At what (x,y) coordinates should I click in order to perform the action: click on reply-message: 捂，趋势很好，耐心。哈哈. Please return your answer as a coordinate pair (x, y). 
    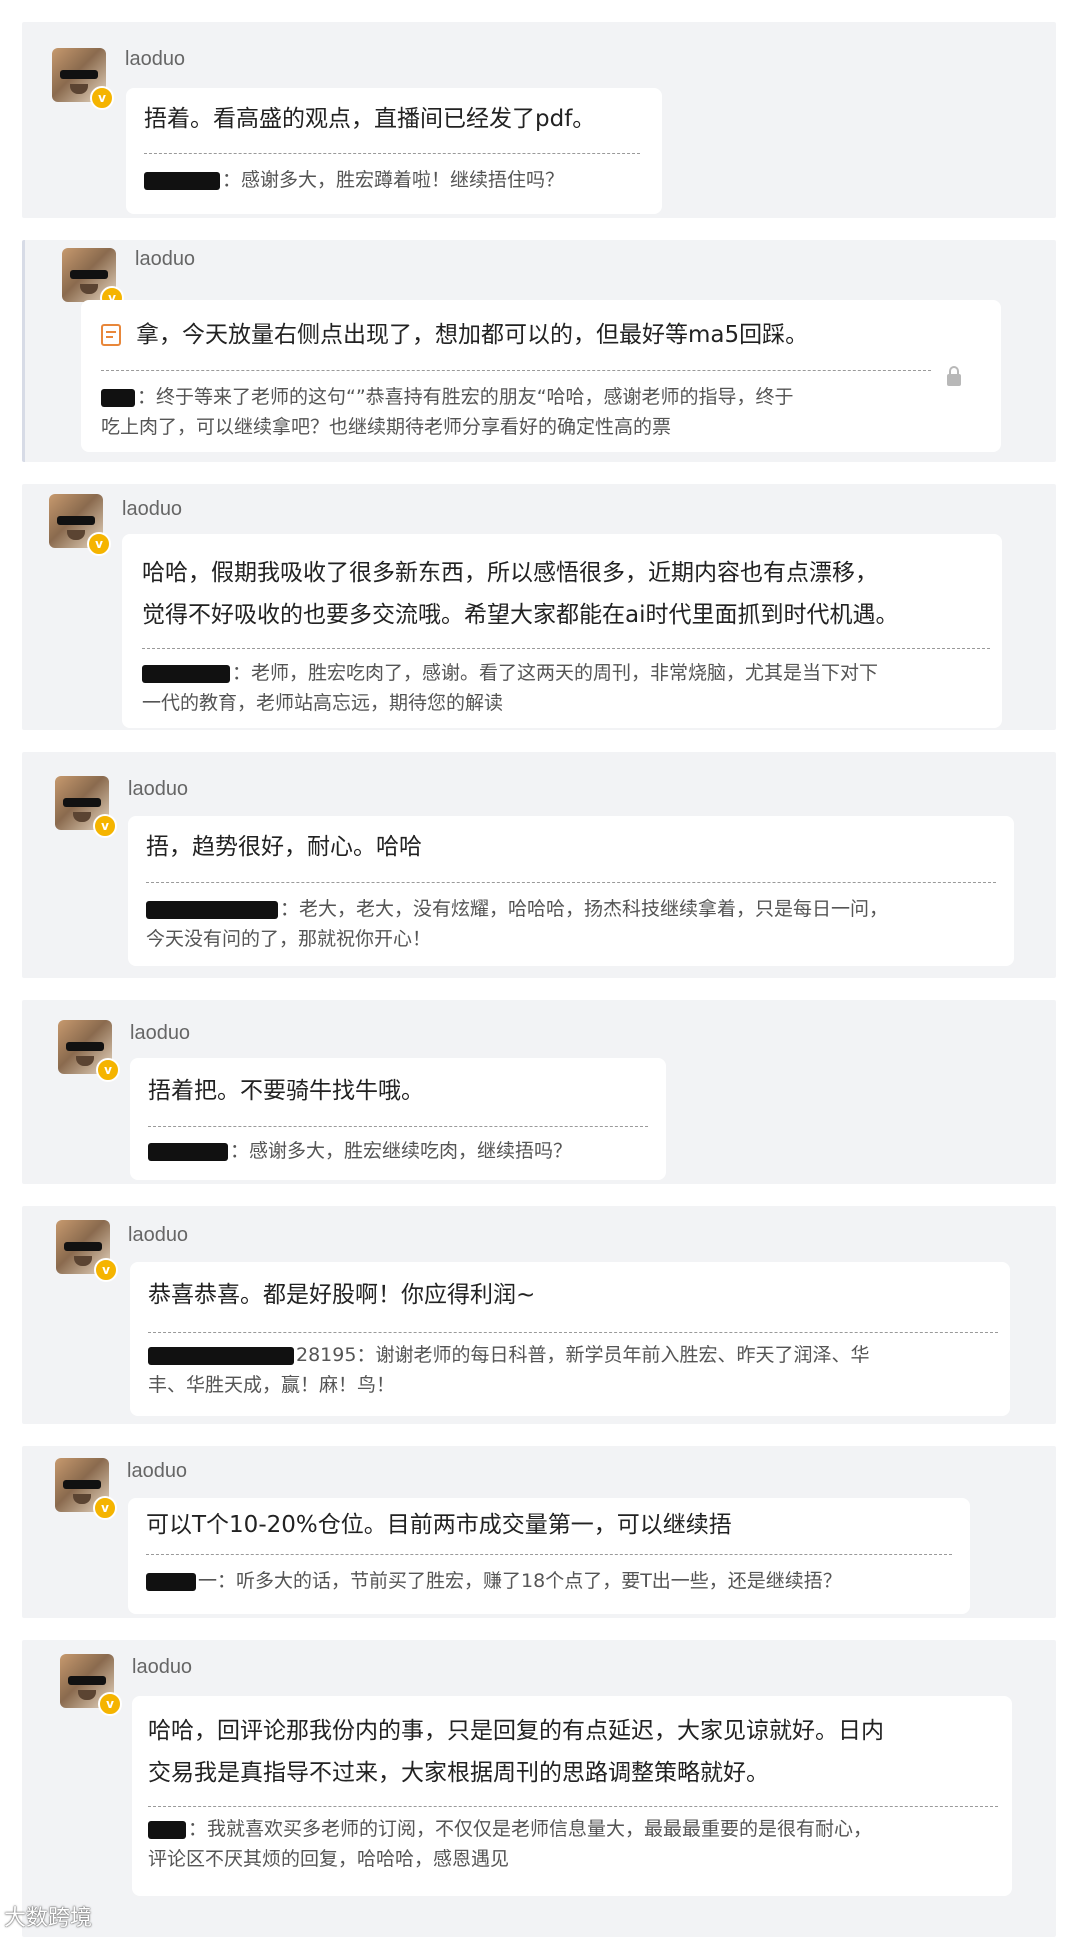
    Looking at the image, I should click on (284, 847).